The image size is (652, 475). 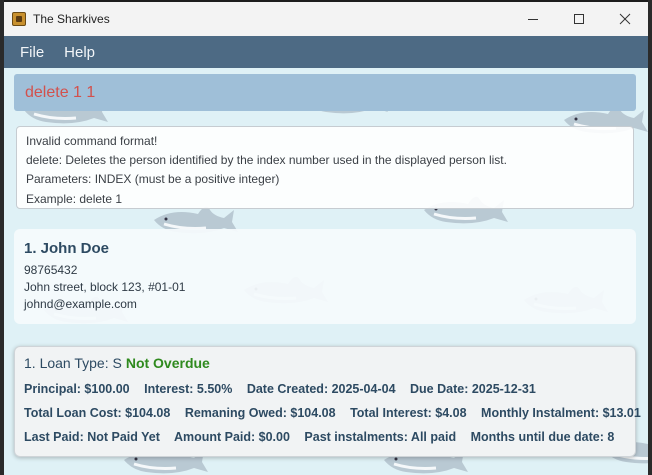 What do you see at coordinates (73, 363) in the screenshot?
I see `loan-type: 1. Loan Type: S` at bounding box center [73, 363].